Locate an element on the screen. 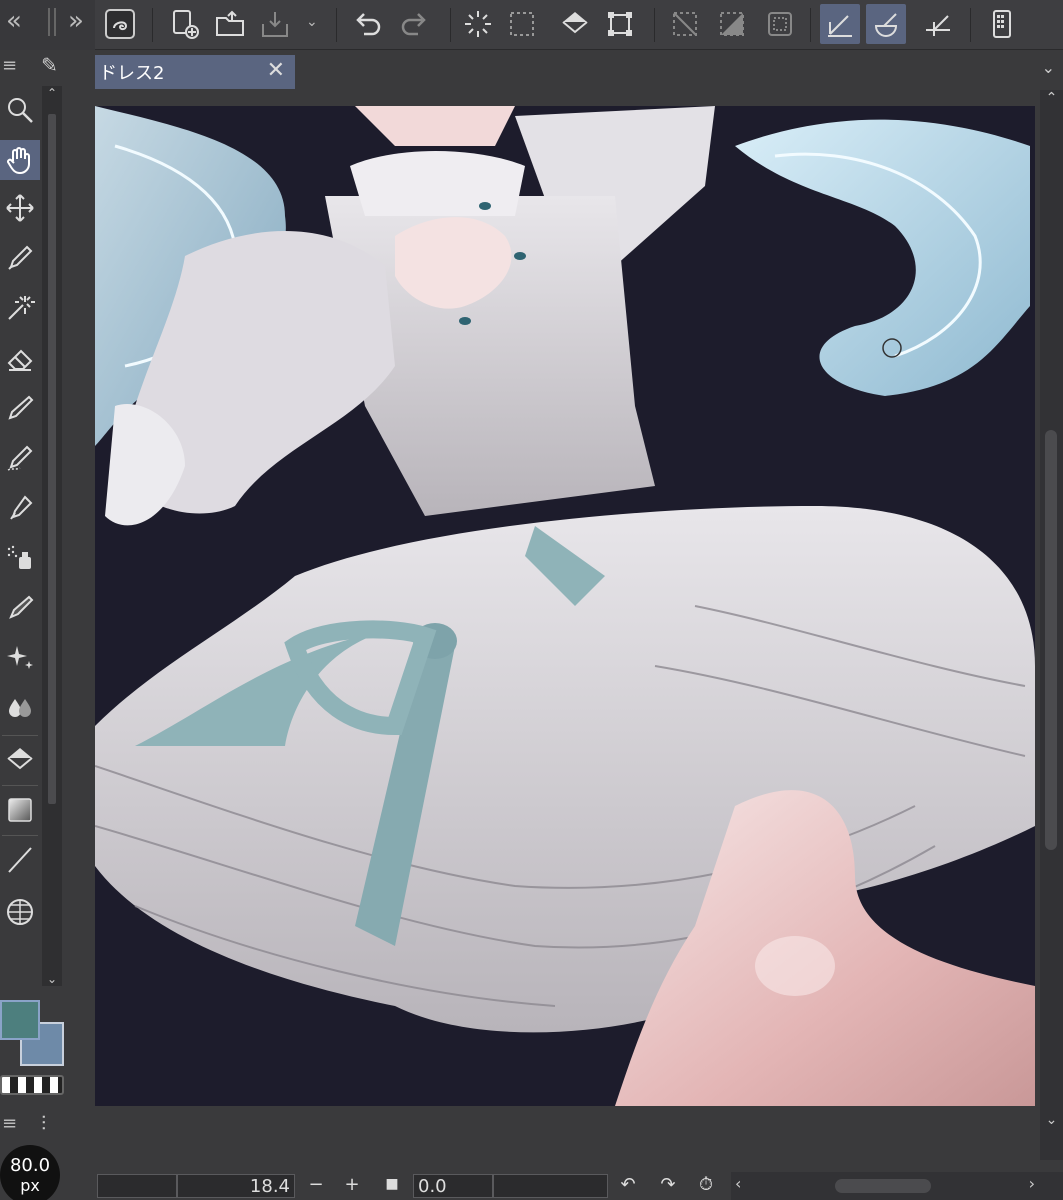  rotate-left-button: ↶ is located at coordinates (628, 1184).